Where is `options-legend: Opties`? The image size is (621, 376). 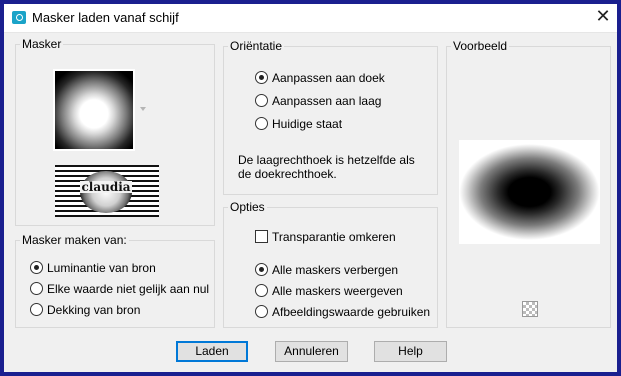
options-legend: Opties is located at coordinates (247, 207).